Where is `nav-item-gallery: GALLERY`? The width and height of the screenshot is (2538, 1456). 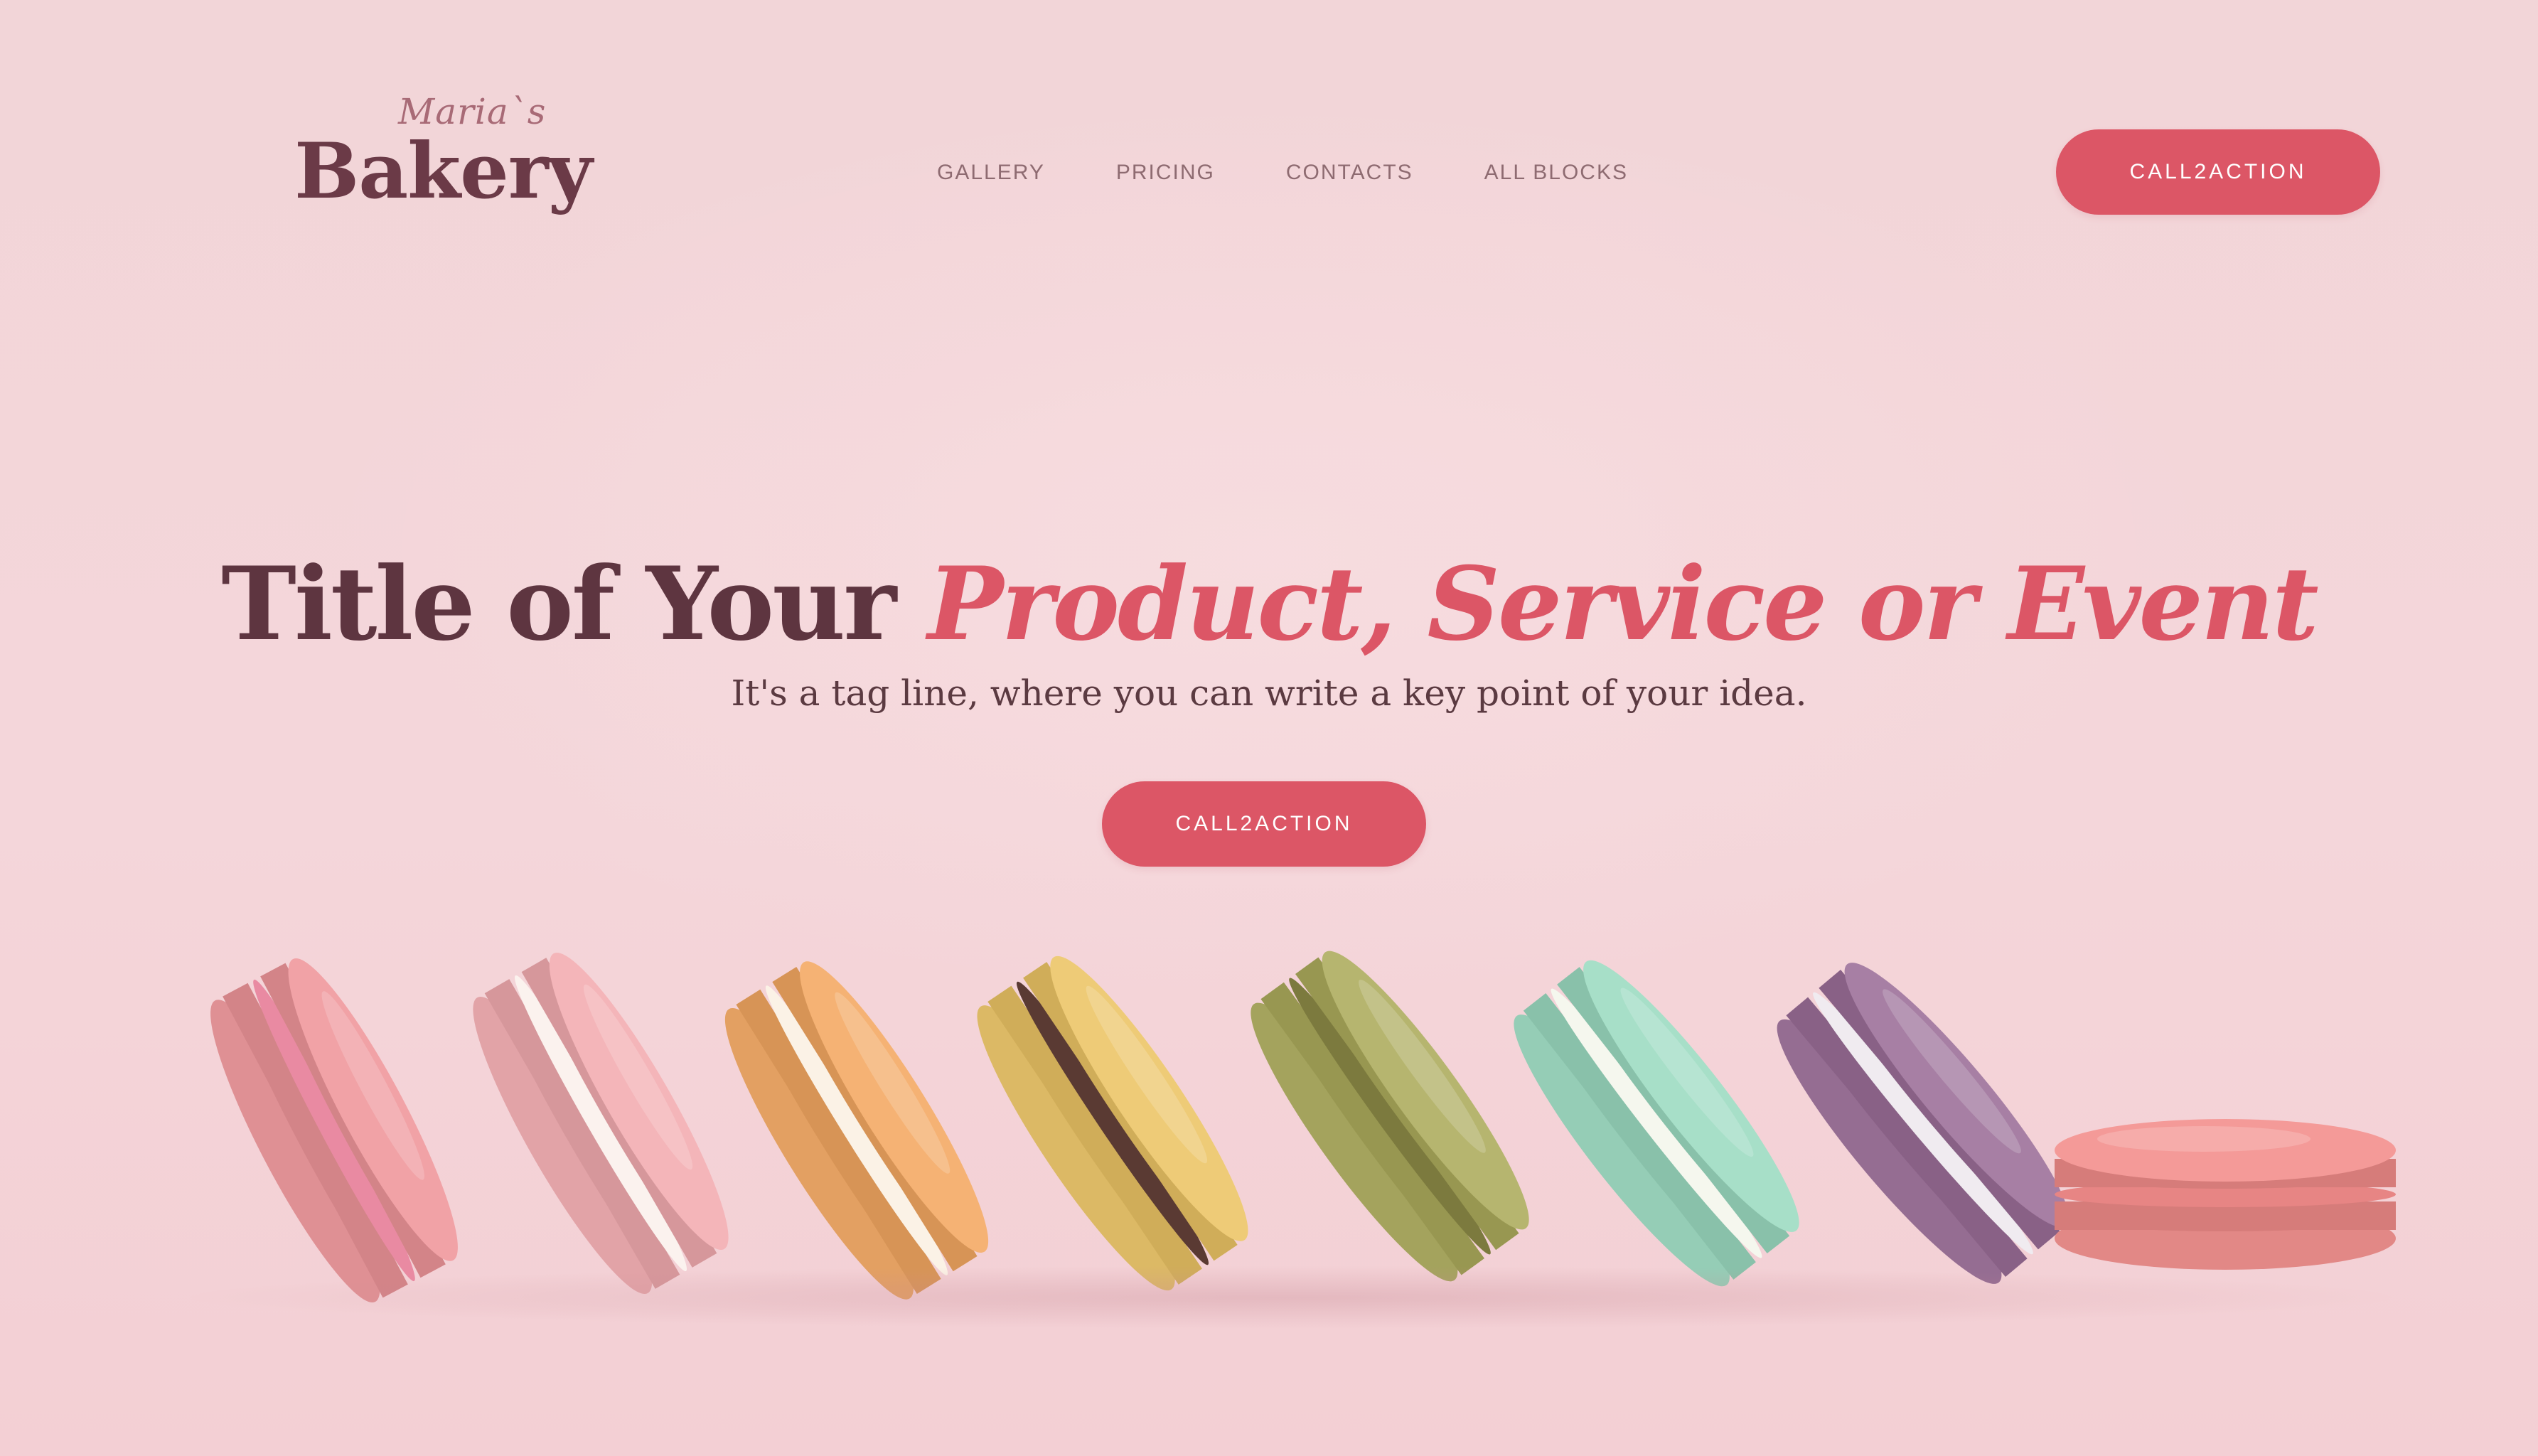
nav-item-gallery: GALLERY is located at coordinates (991, 173).